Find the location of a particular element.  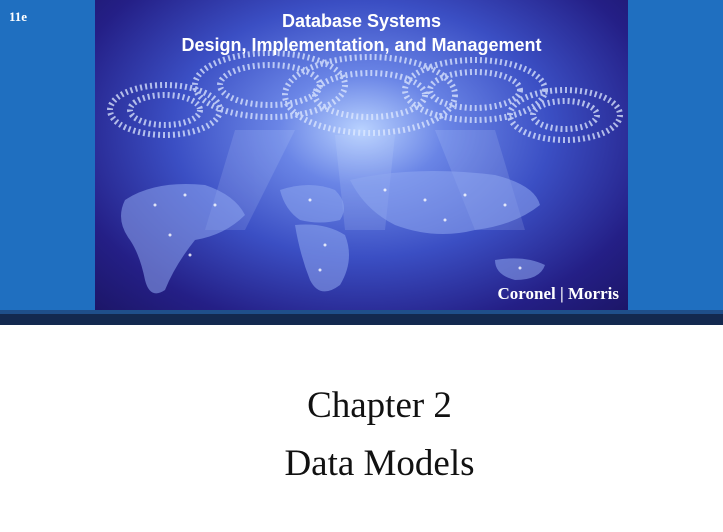

chapter-title: Data Models is located at coordinates (379, 463).